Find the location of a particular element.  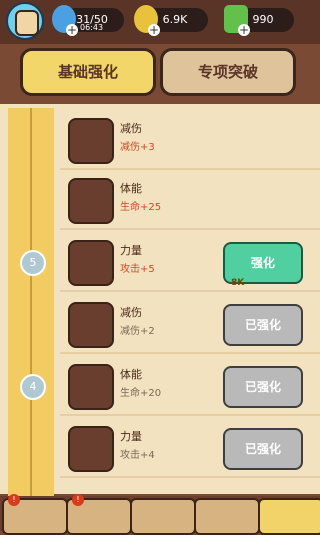

crystal-ball-icon is located at coordinates (289, 516).